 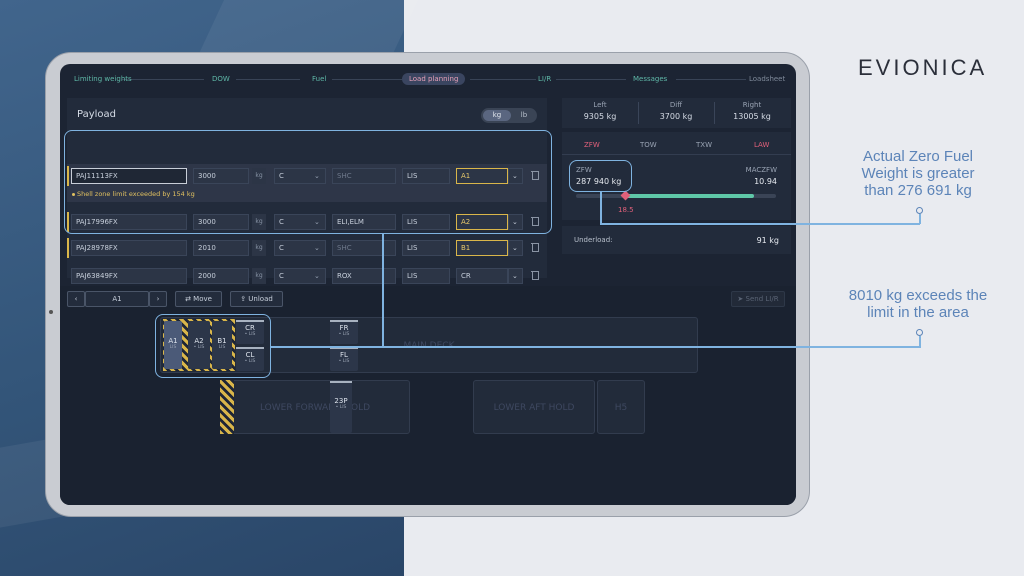 I want to click on lower-aft-hold: LOWER AFT HOLD, so click(x=534, y=407).